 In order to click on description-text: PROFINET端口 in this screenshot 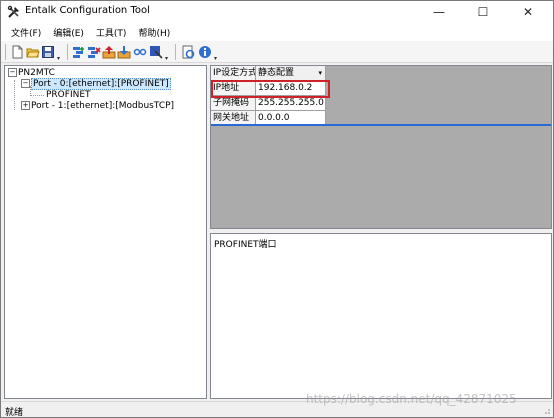, I will do `click(245, 245)`.